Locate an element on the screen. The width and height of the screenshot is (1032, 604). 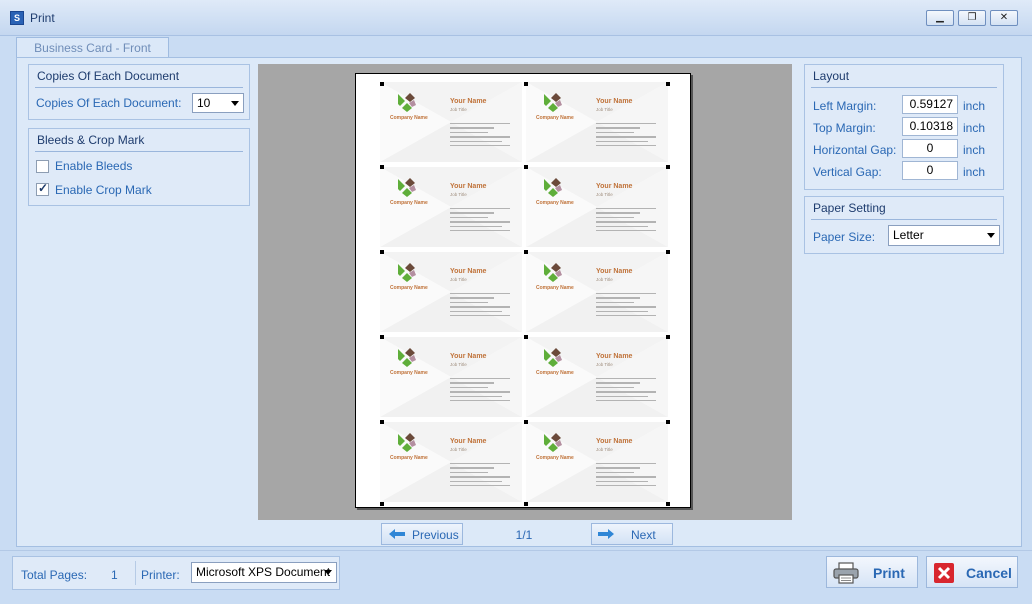
top-margin-input: 0.10318 is located at coordinates (930, 126).